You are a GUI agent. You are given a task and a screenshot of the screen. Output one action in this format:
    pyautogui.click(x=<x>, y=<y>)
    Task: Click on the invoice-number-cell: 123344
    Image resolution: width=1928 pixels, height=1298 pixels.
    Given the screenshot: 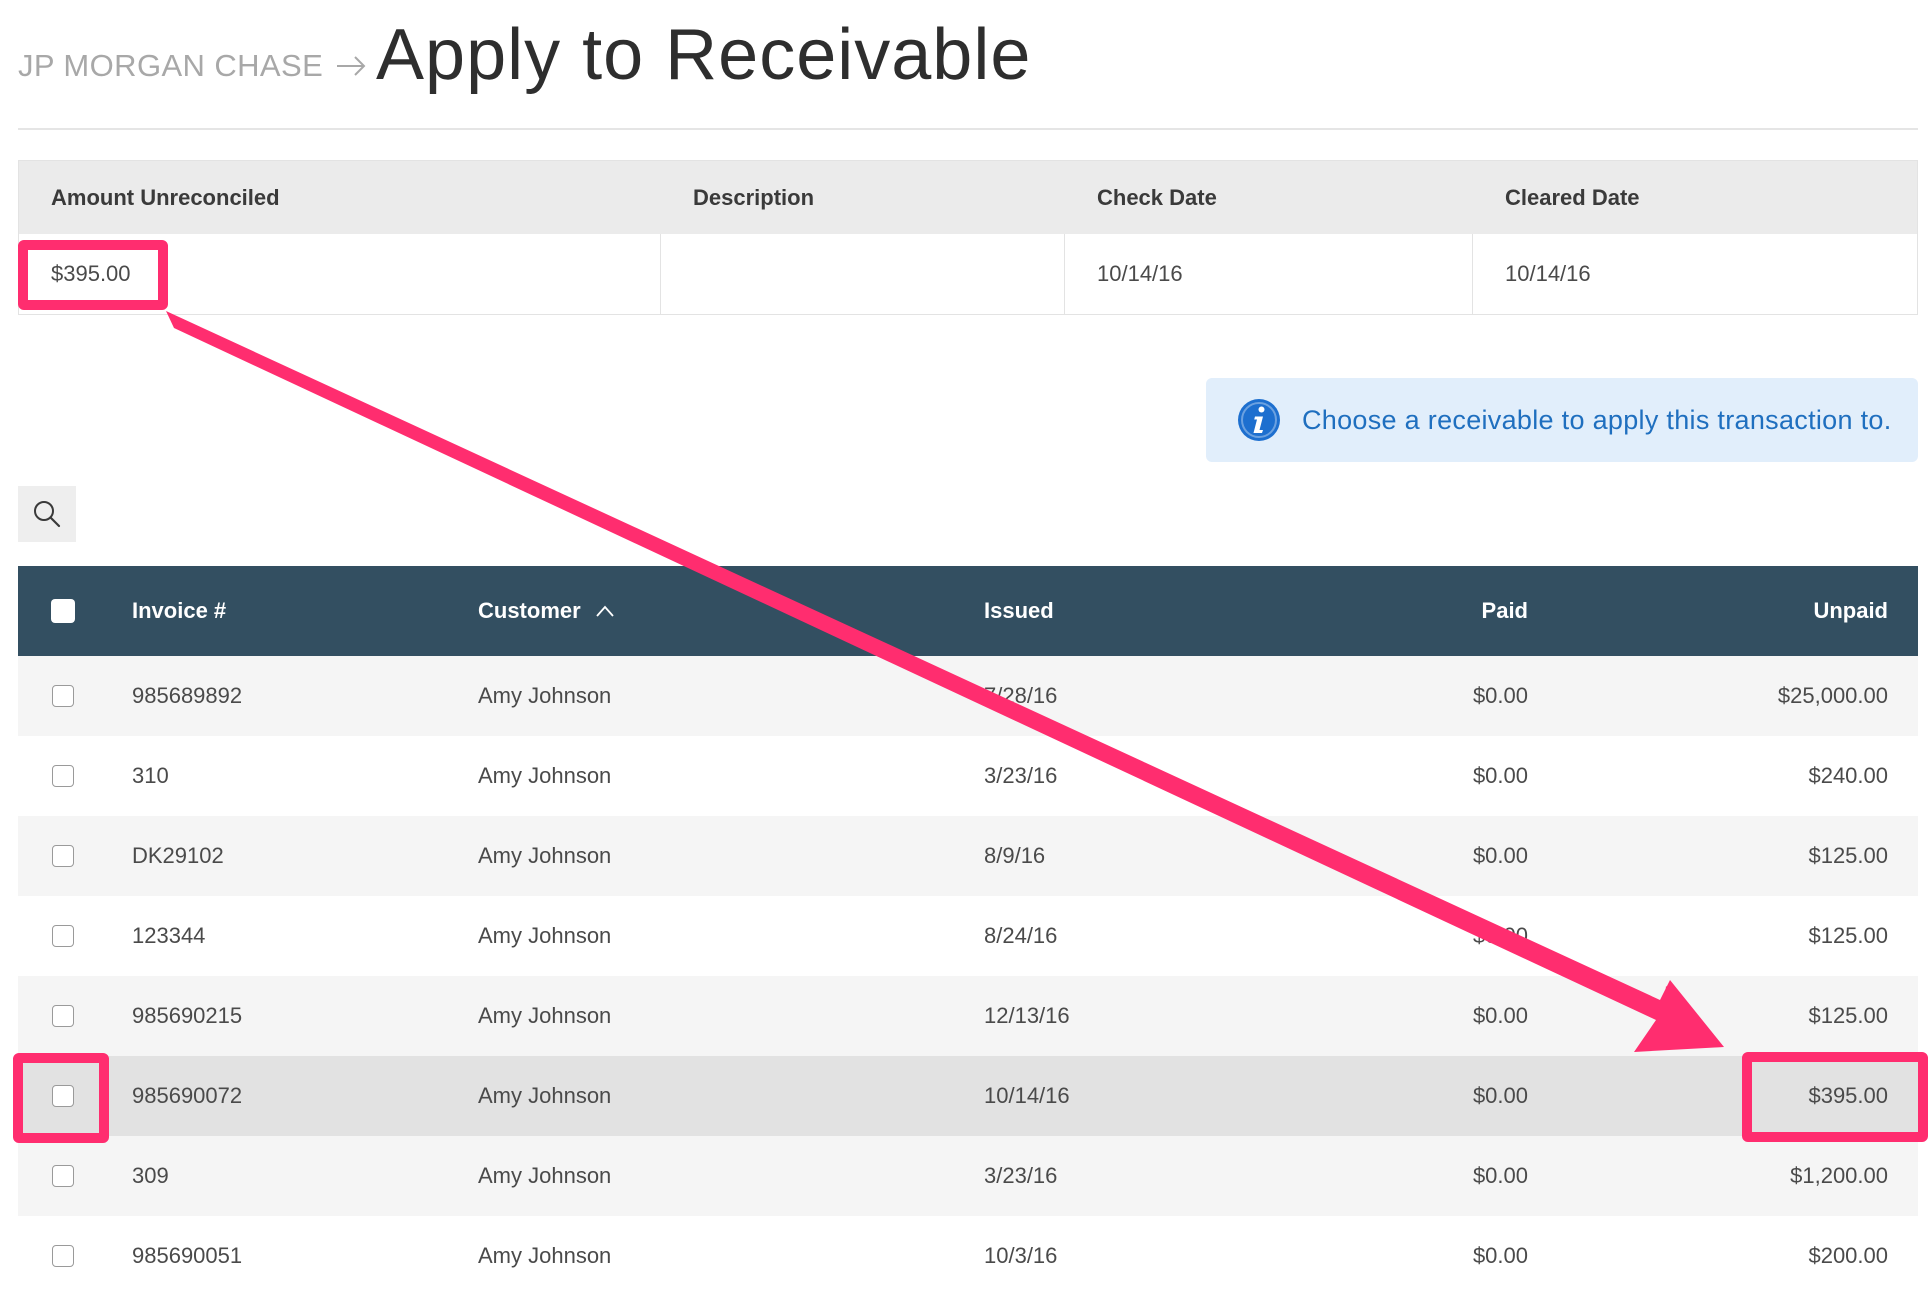 What is the action you would take?
    pyautogui.click(x=169, y=935)
    